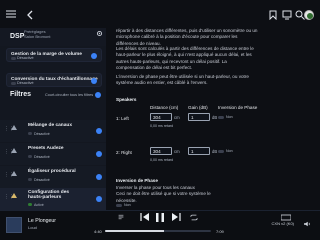 The width and height of the screenshot is (320, 240). What do you see at coordinates (145, 218) in the screenshot?
I see `previous-icon` at bounding box center [145, 218].